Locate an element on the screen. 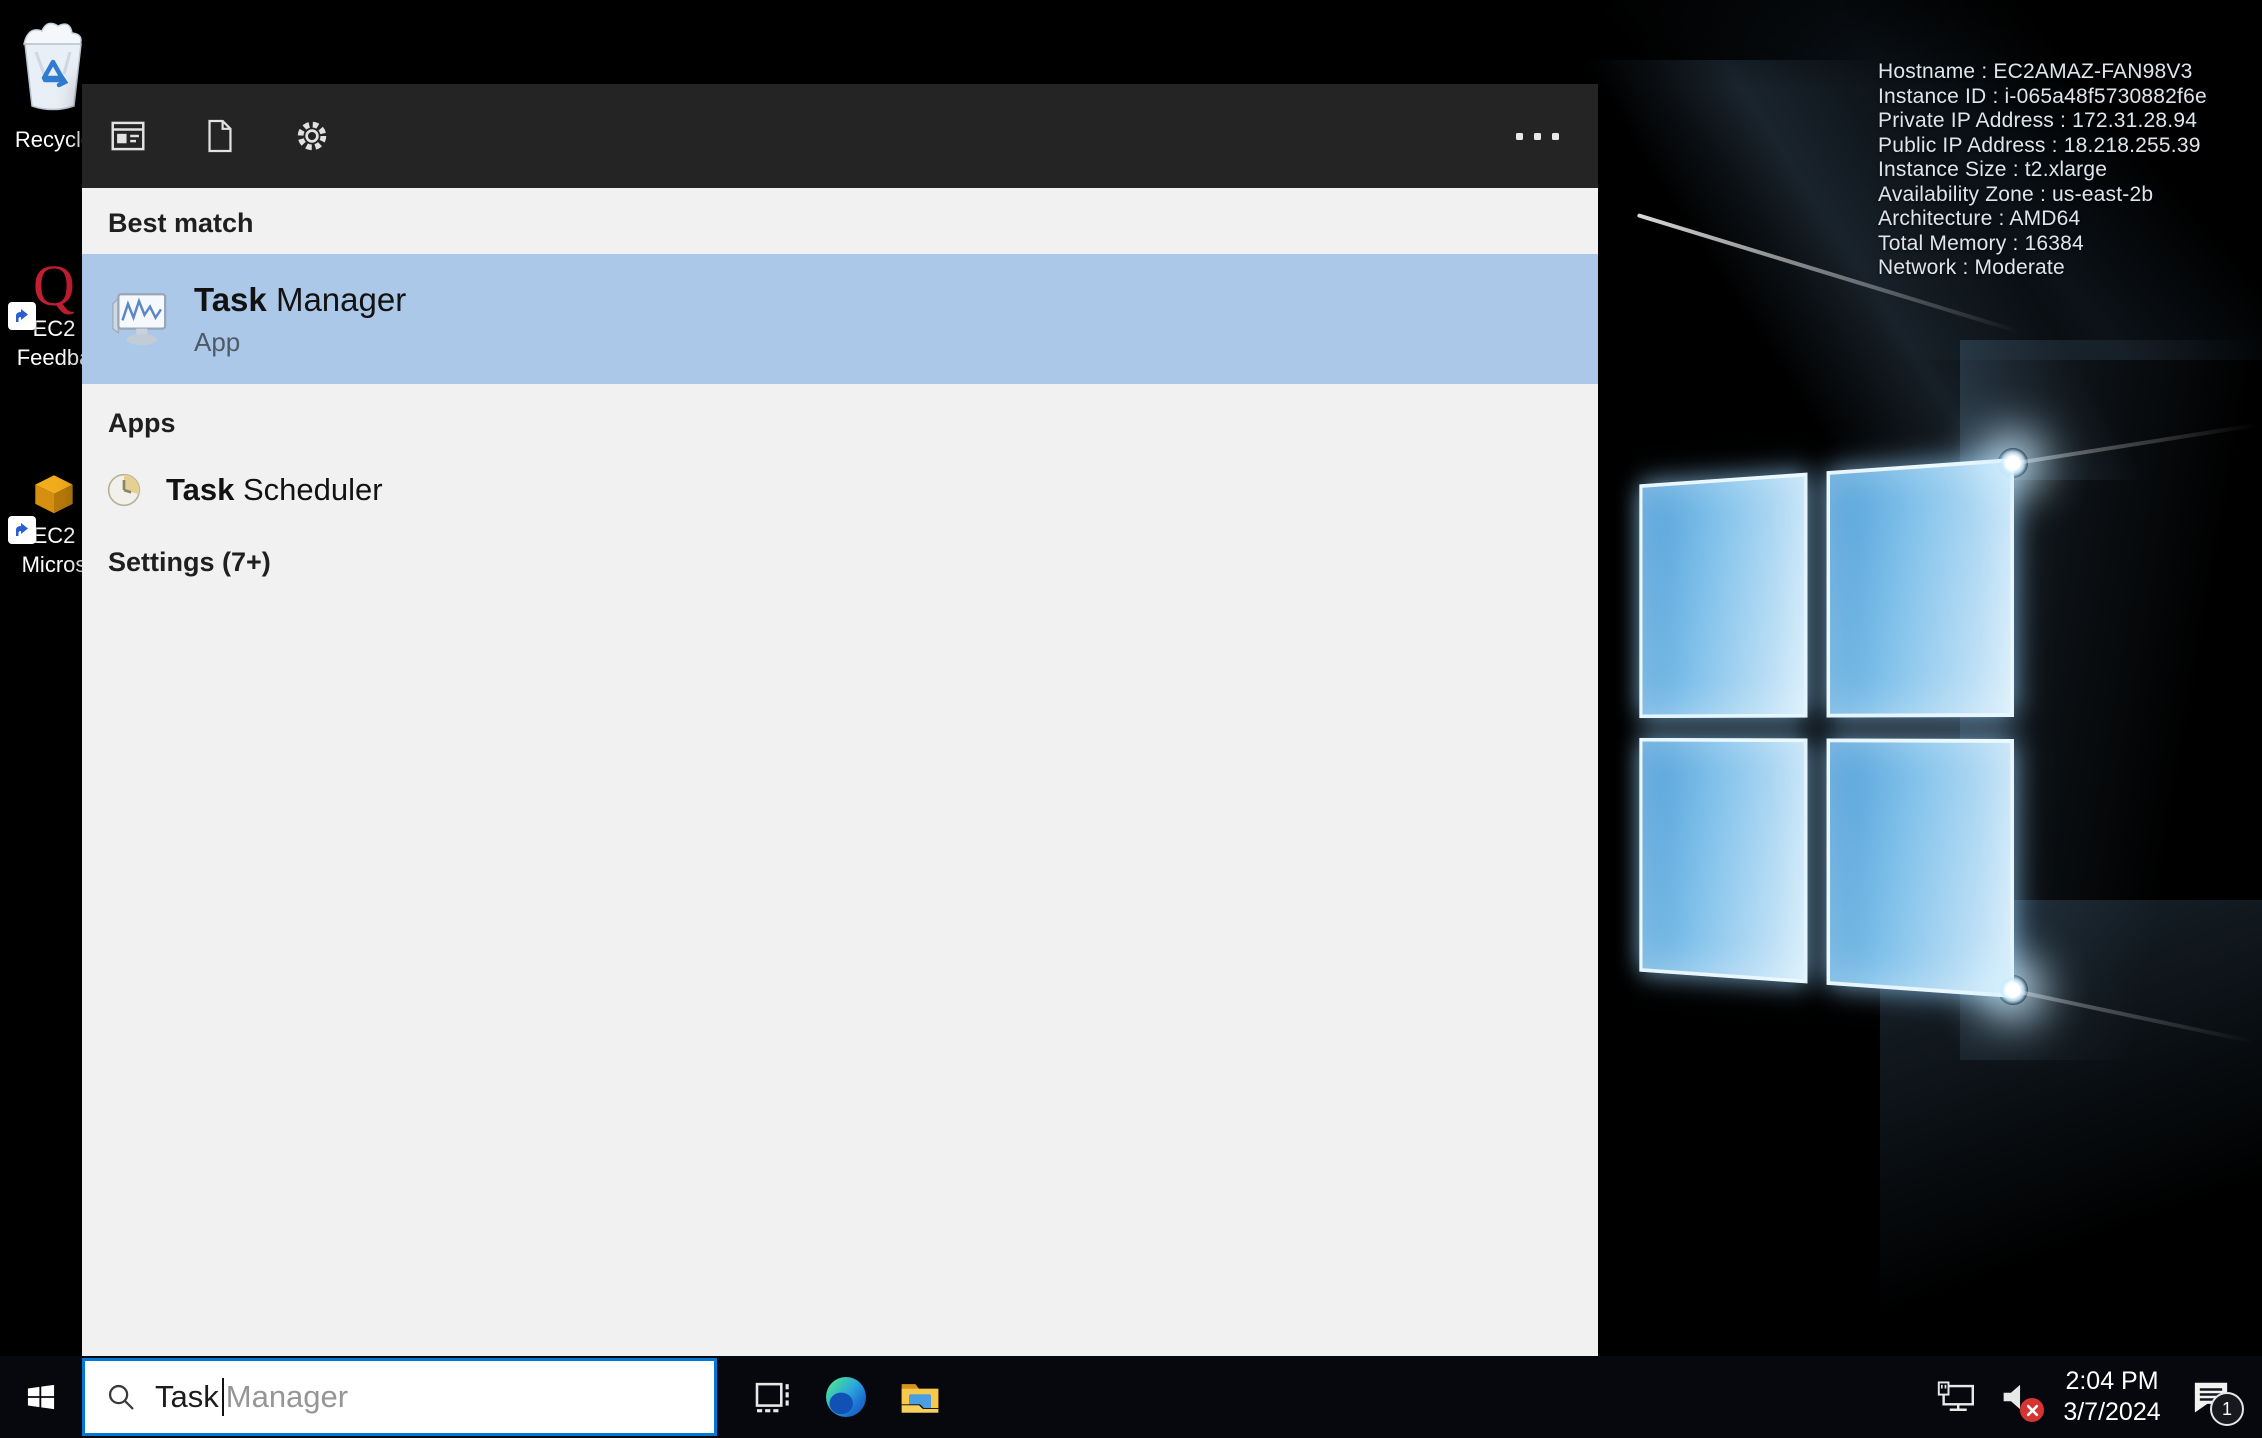 The image size is (2262, 1438). result-title-match: Task is located at coordinates (230, 299).